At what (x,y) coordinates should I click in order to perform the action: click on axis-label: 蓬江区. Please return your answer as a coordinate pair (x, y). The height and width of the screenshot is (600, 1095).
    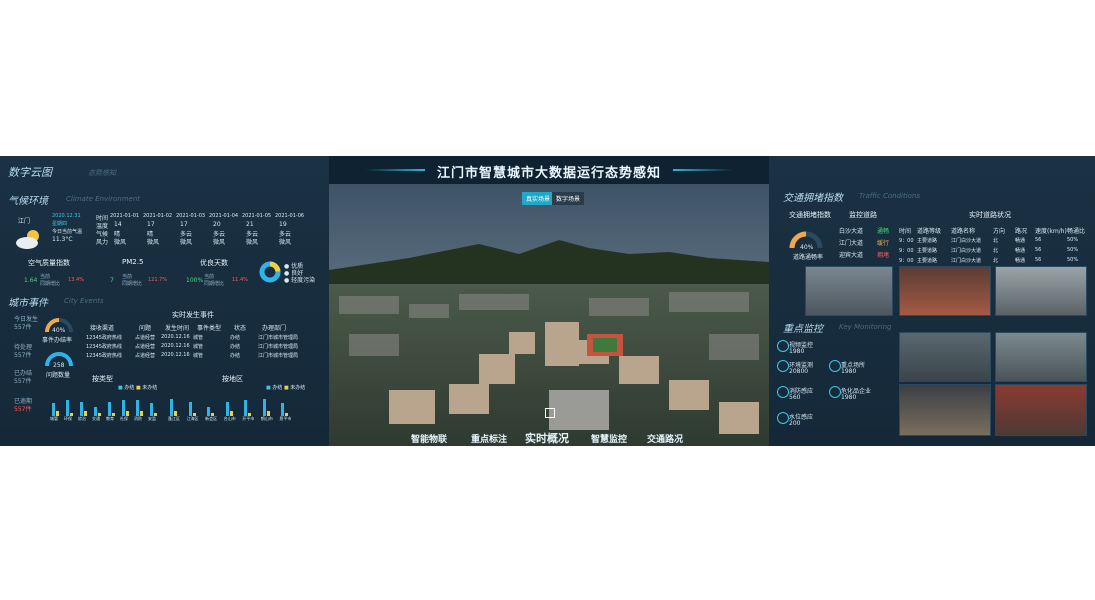
    Looking at the image, I should click on (174, 418).